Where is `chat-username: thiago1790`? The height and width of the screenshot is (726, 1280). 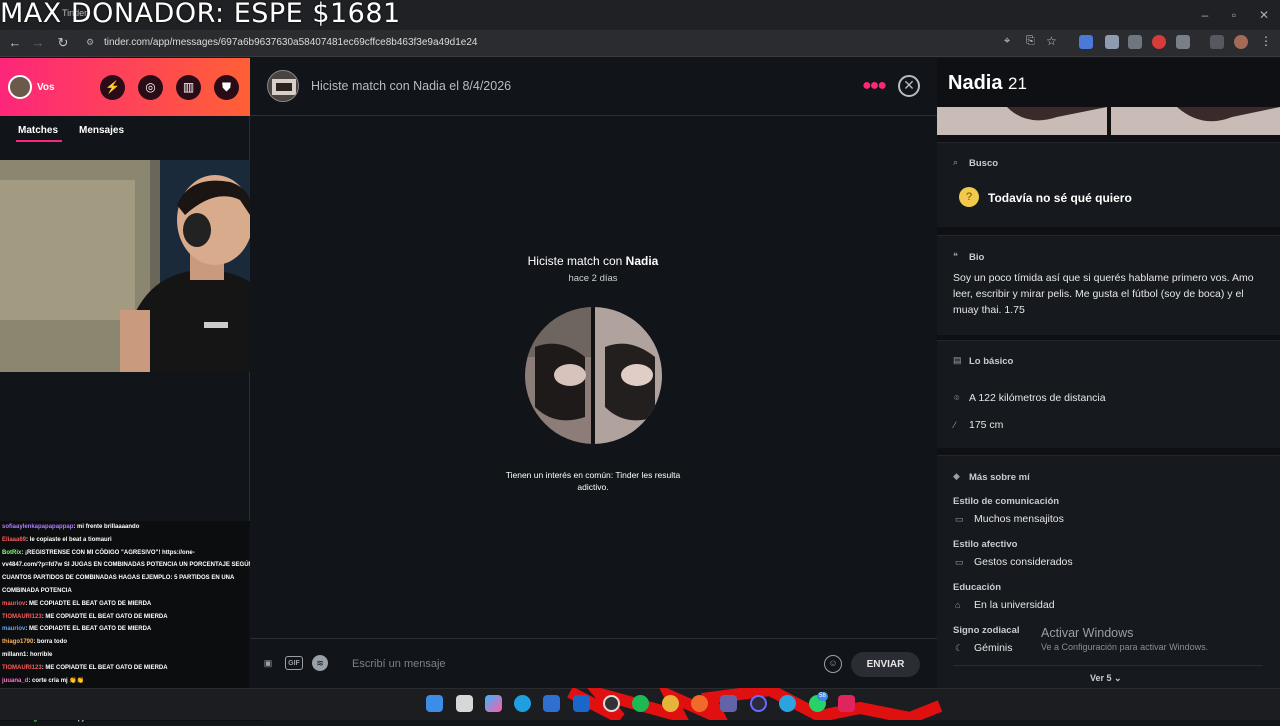 chat-username: thiago1790 is located at coordinates (17, 642).